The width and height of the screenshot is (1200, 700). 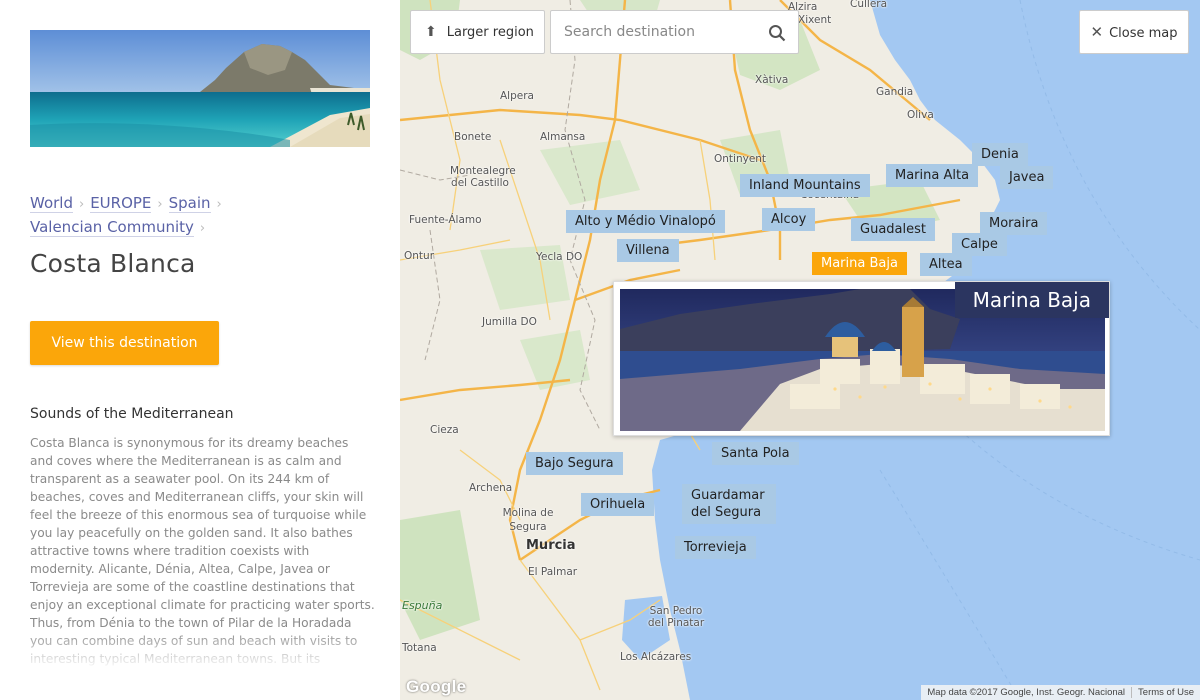 I want to click on map-town-label: Montealegre del Castillo, so click(x=483, y=177).